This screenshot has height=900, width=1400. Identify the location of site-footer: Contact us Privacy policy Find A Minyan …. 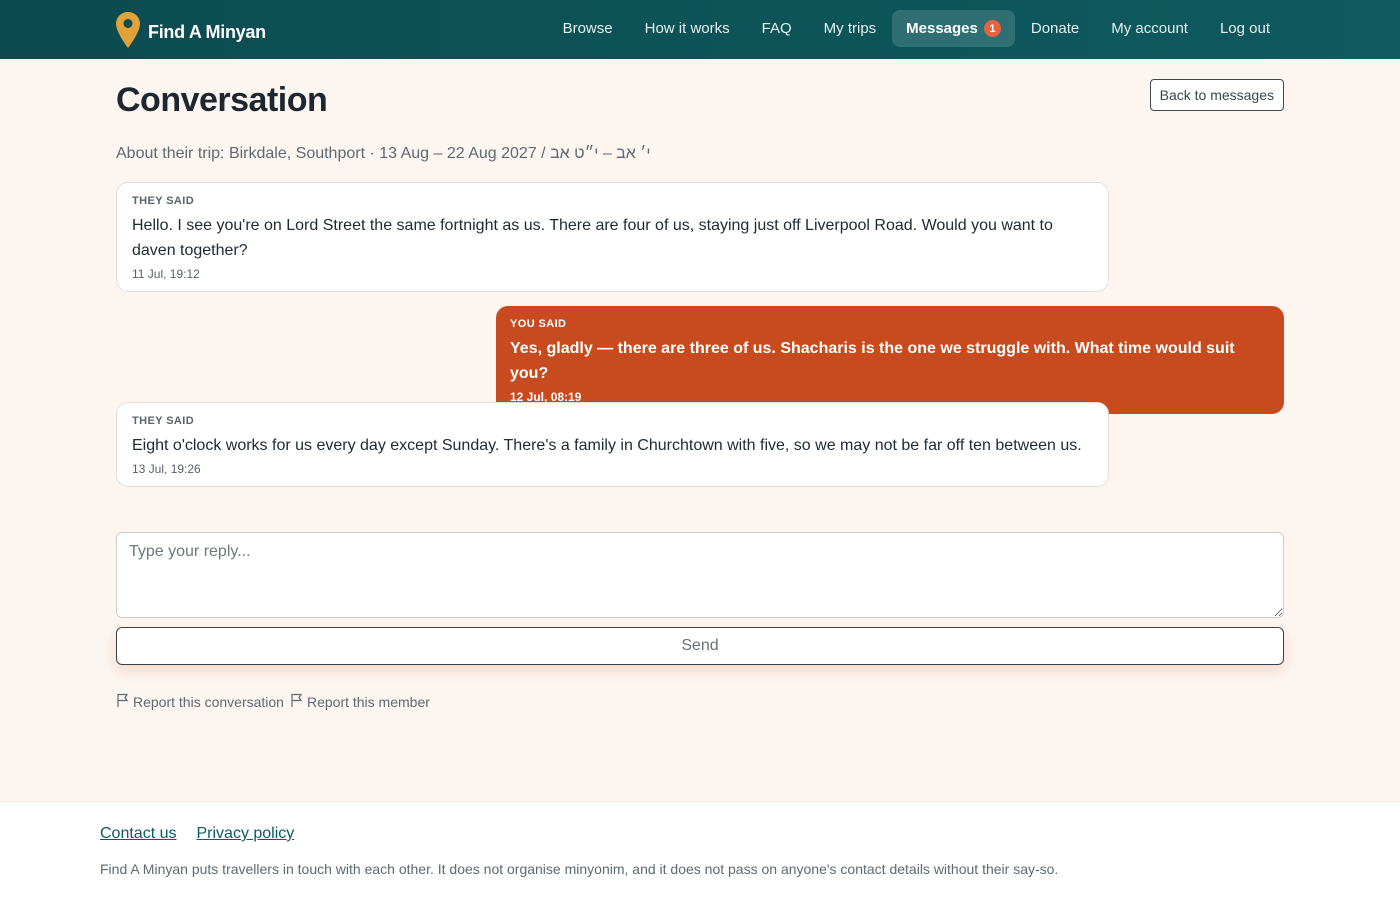
(700, 850).